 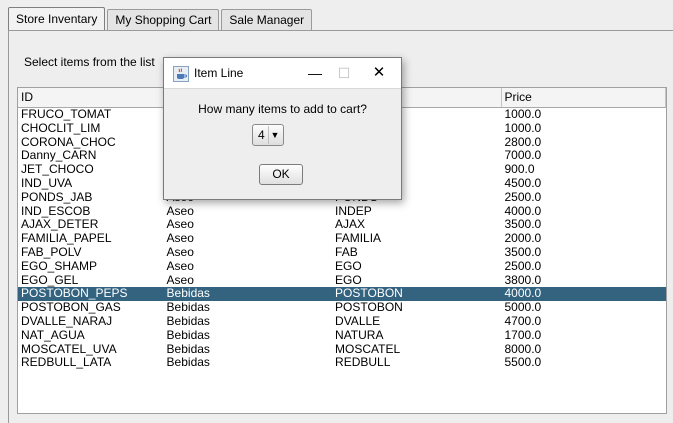 What do you see at coordinates (523, 321) in the screenshot?
I see `table-cell: 4700.0` at bounding box center [523, 321].